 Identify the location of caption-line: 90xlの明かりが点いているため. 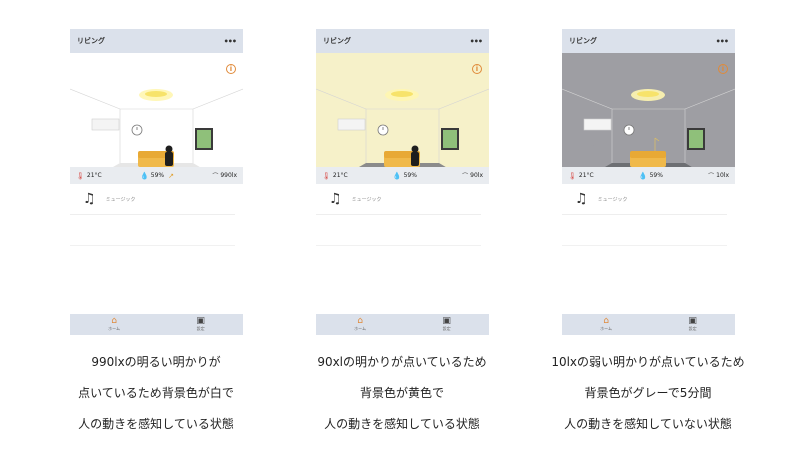
(402, 362).